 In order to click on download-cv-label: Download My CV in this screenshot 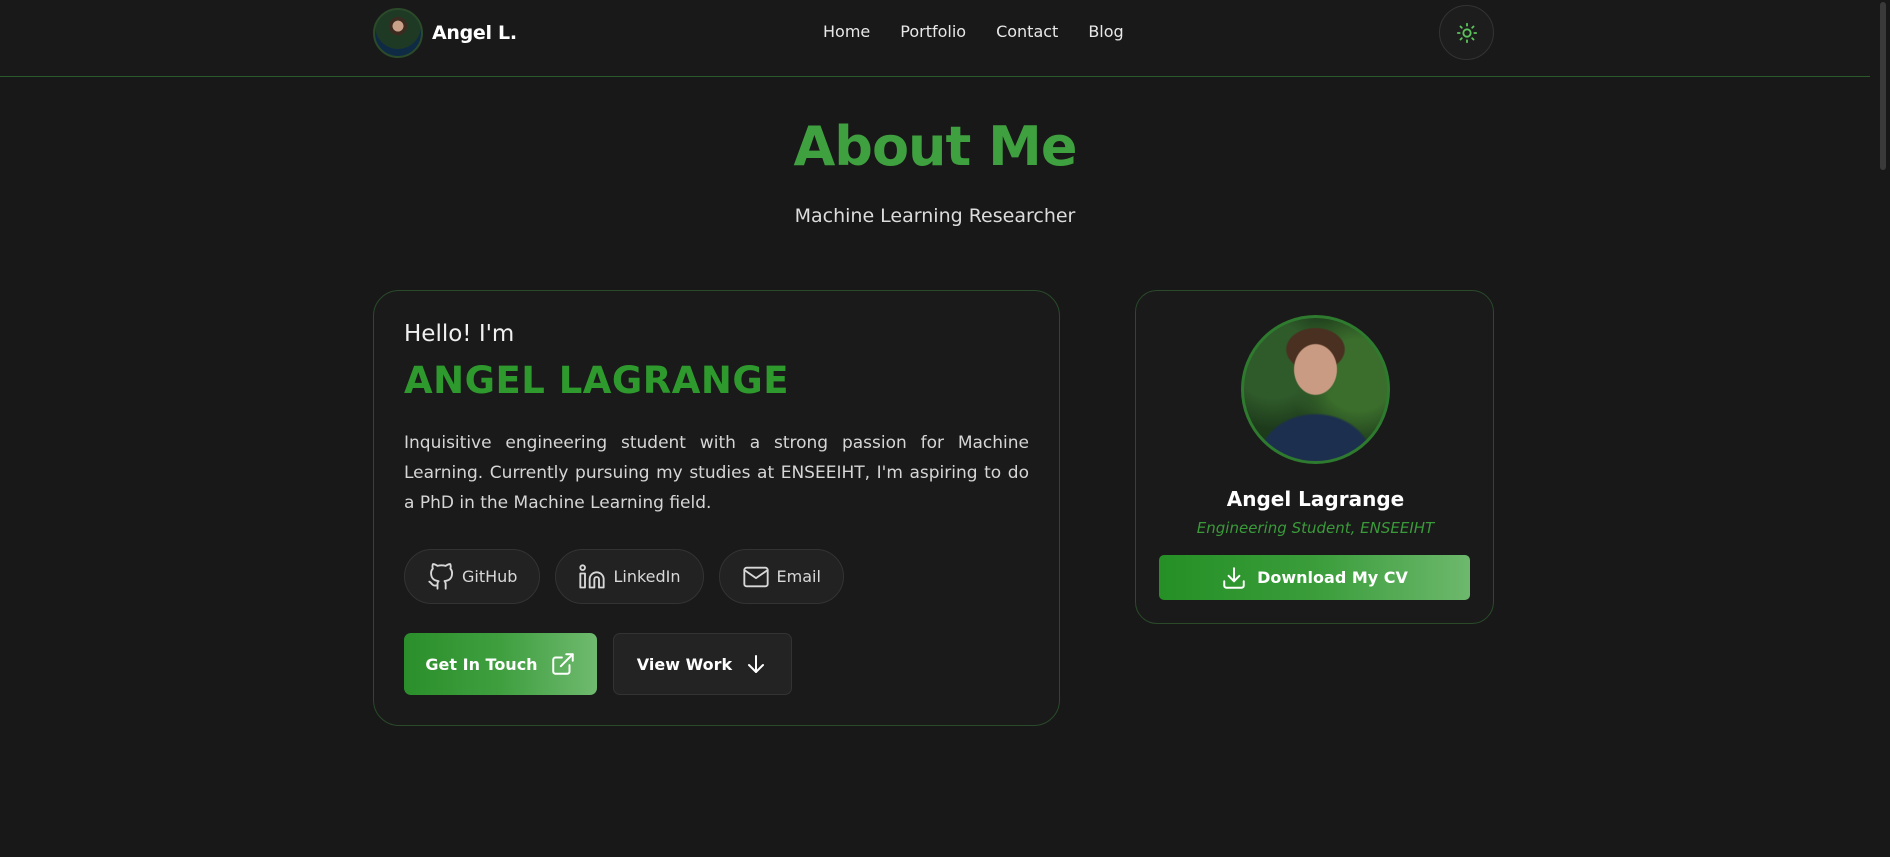, I will do `click(1332, 577)`.